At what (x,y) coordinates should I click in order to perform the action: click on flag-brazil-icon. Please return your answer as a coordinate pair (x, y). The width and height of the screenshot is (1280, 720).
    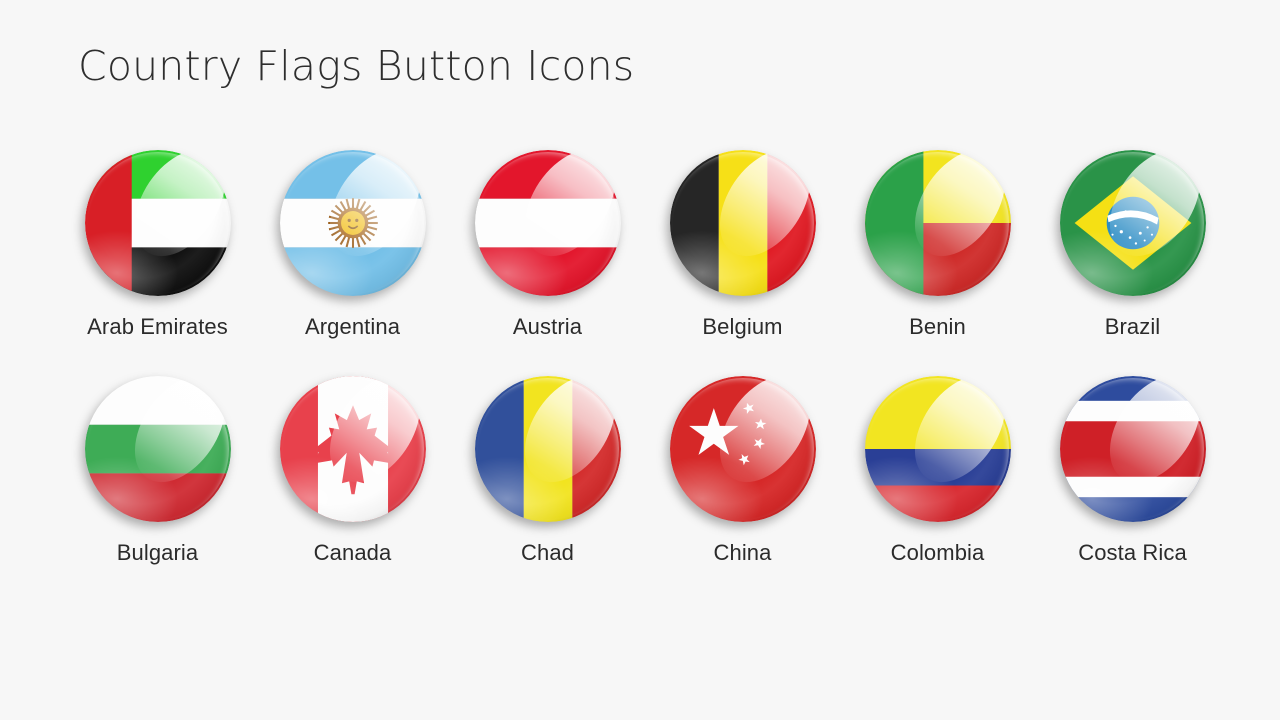
    Looking at the image, I should click on (1132, 223).